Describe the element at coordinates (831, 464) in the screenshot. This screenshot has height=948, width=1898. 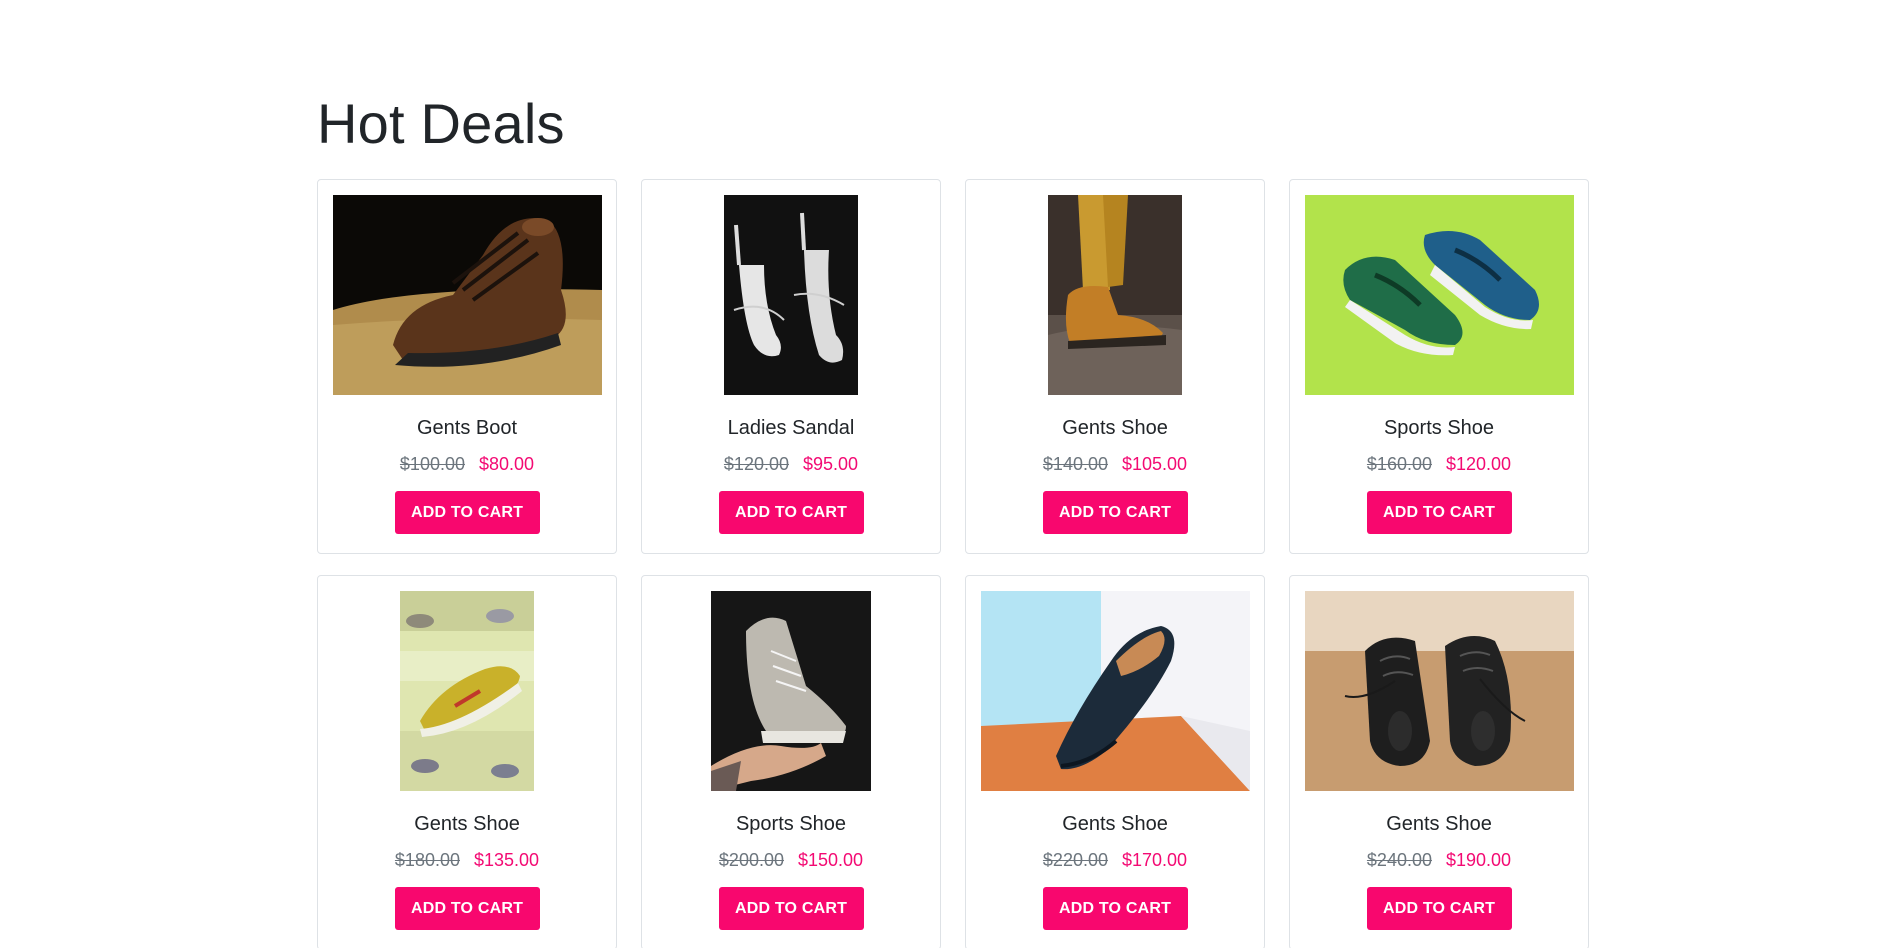
I see `sale-price: $95.00` at that location.